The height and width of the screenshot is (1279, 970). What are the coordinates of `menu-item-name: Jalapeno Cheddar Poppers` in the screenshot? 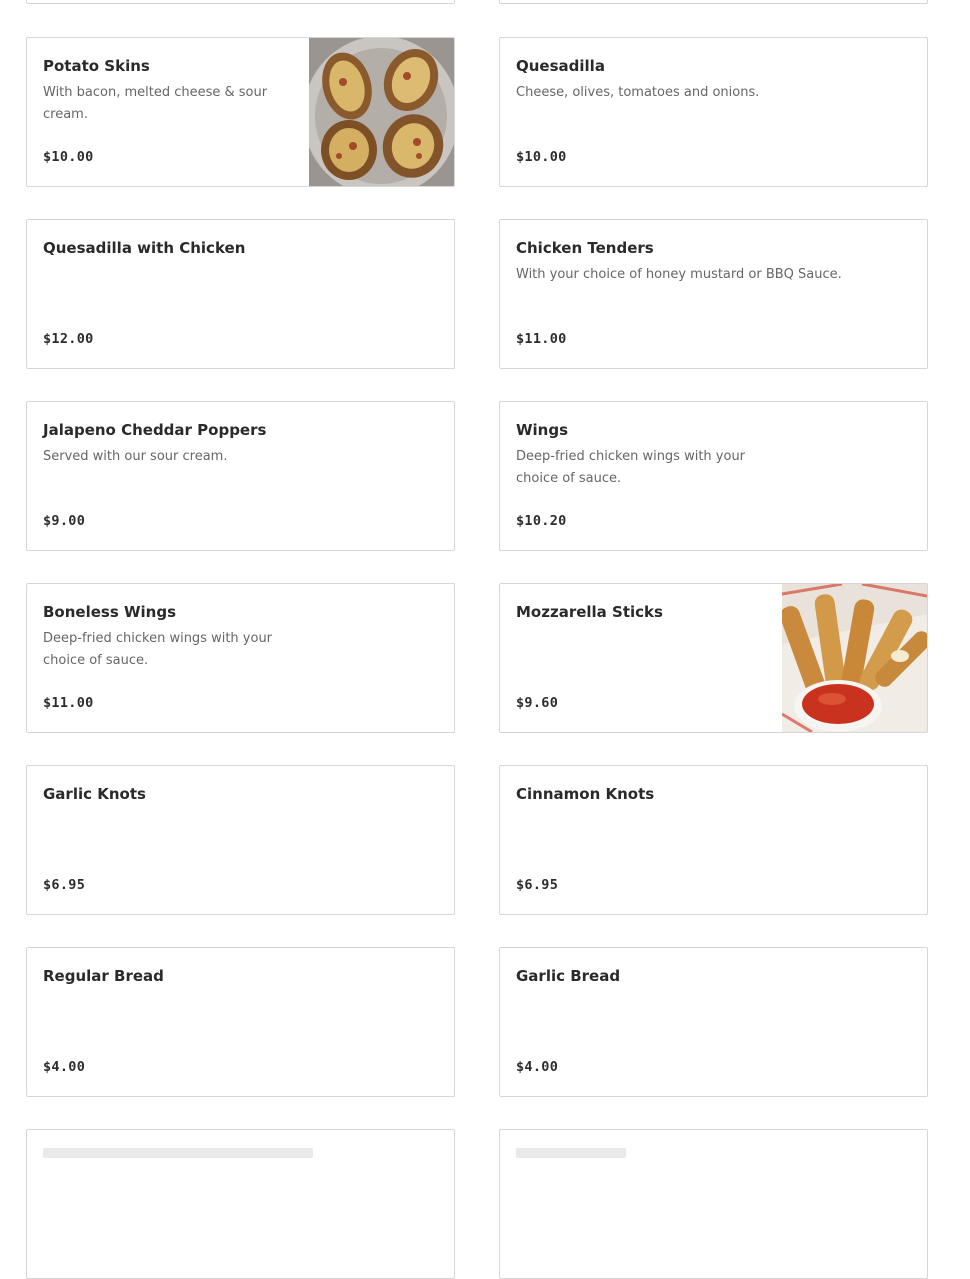 It's located at (155, 430).